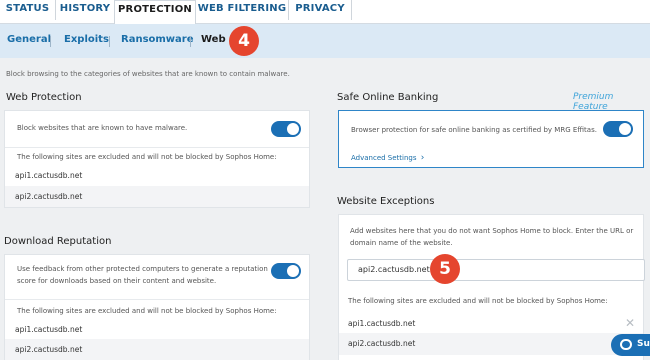 This screenshot has width=650, height=360. I want to click on remove-icon: ✕, so click(630, 323).